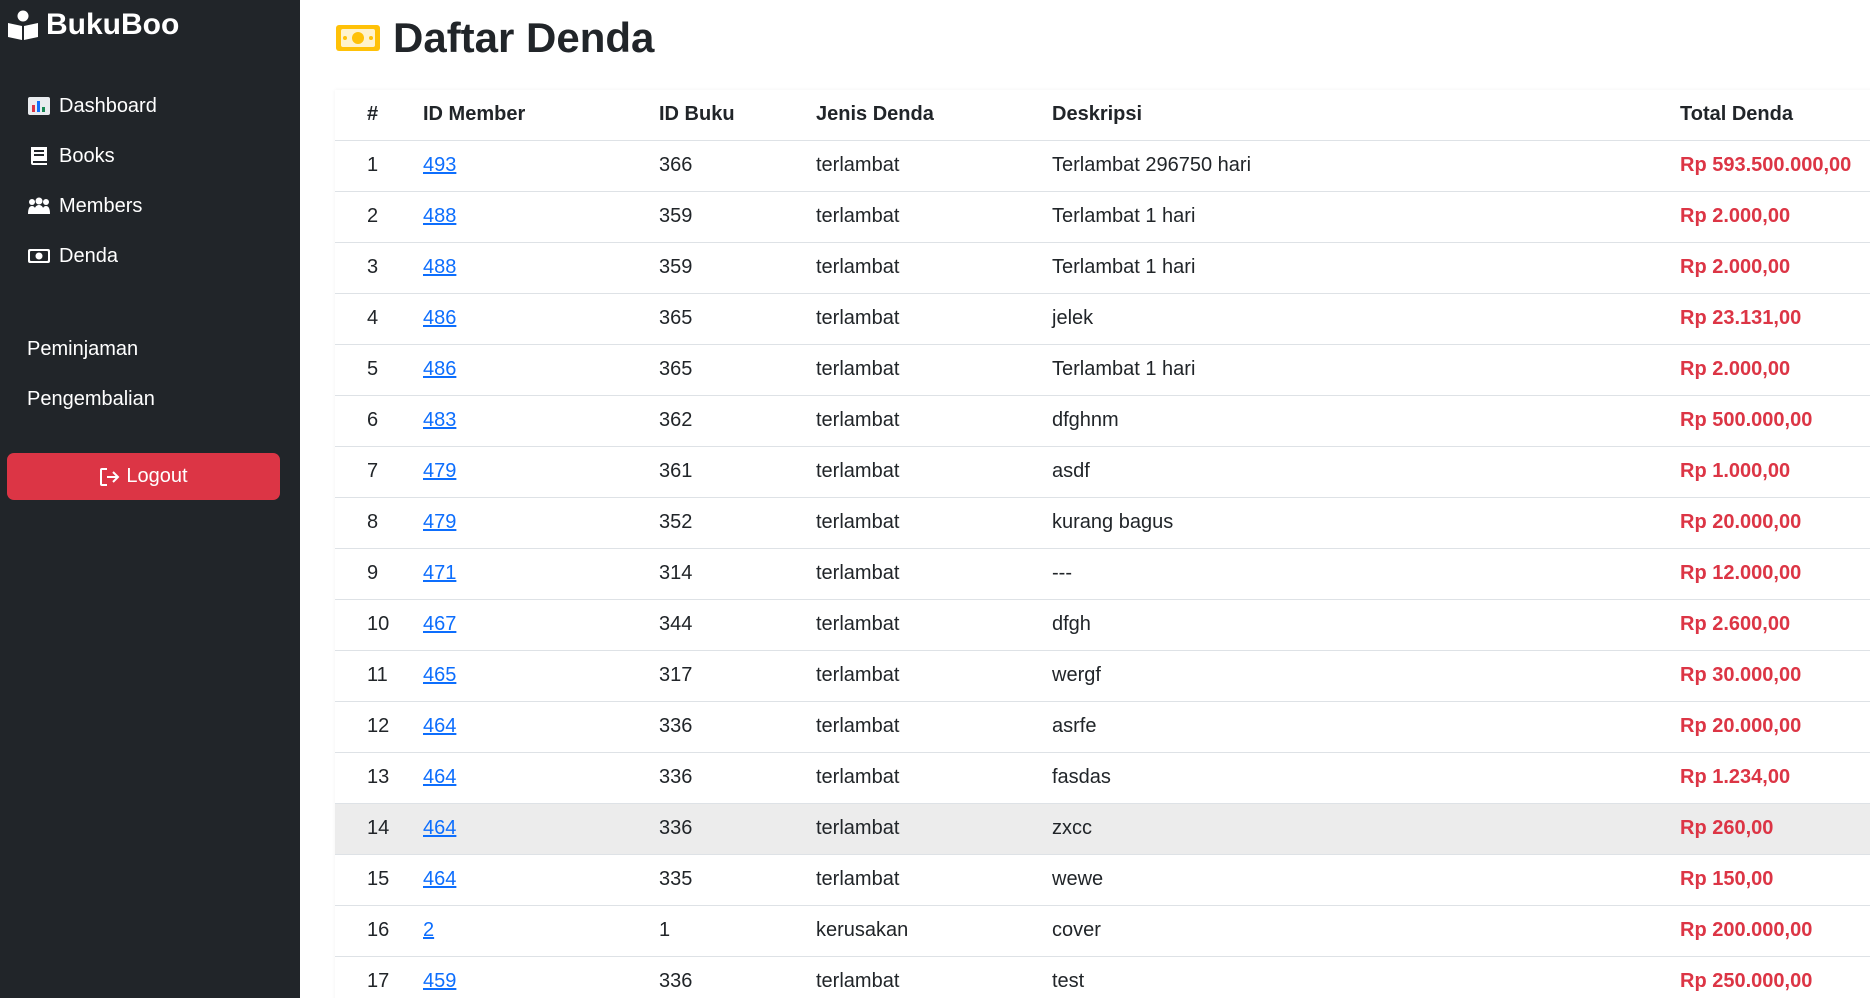 Image resolution: width=1870 pixels, height=998 pixels. Describe the element at coordinates (1775, 115) in the screenshot. I see `column-header-total-denda: Total Denda` at that location.